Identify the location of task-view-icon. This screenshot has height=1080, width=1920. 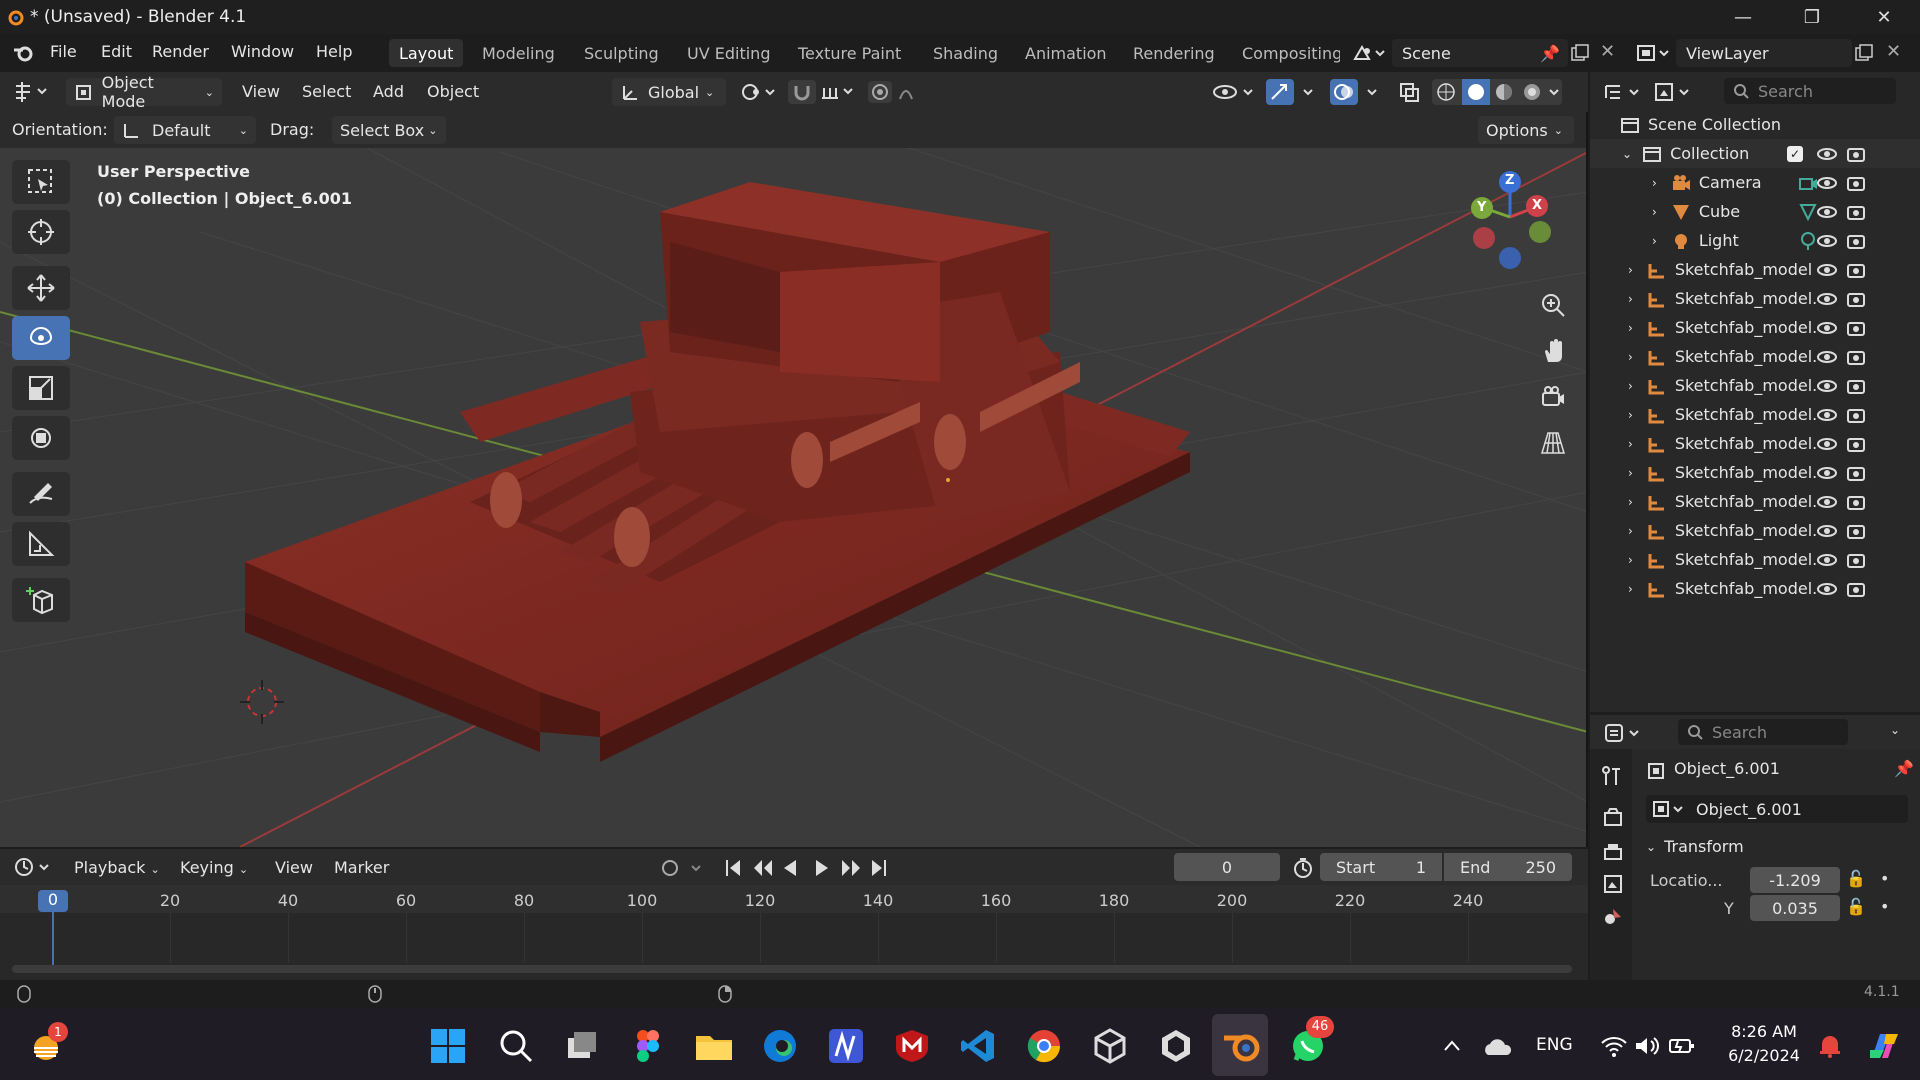
(582, 1046).